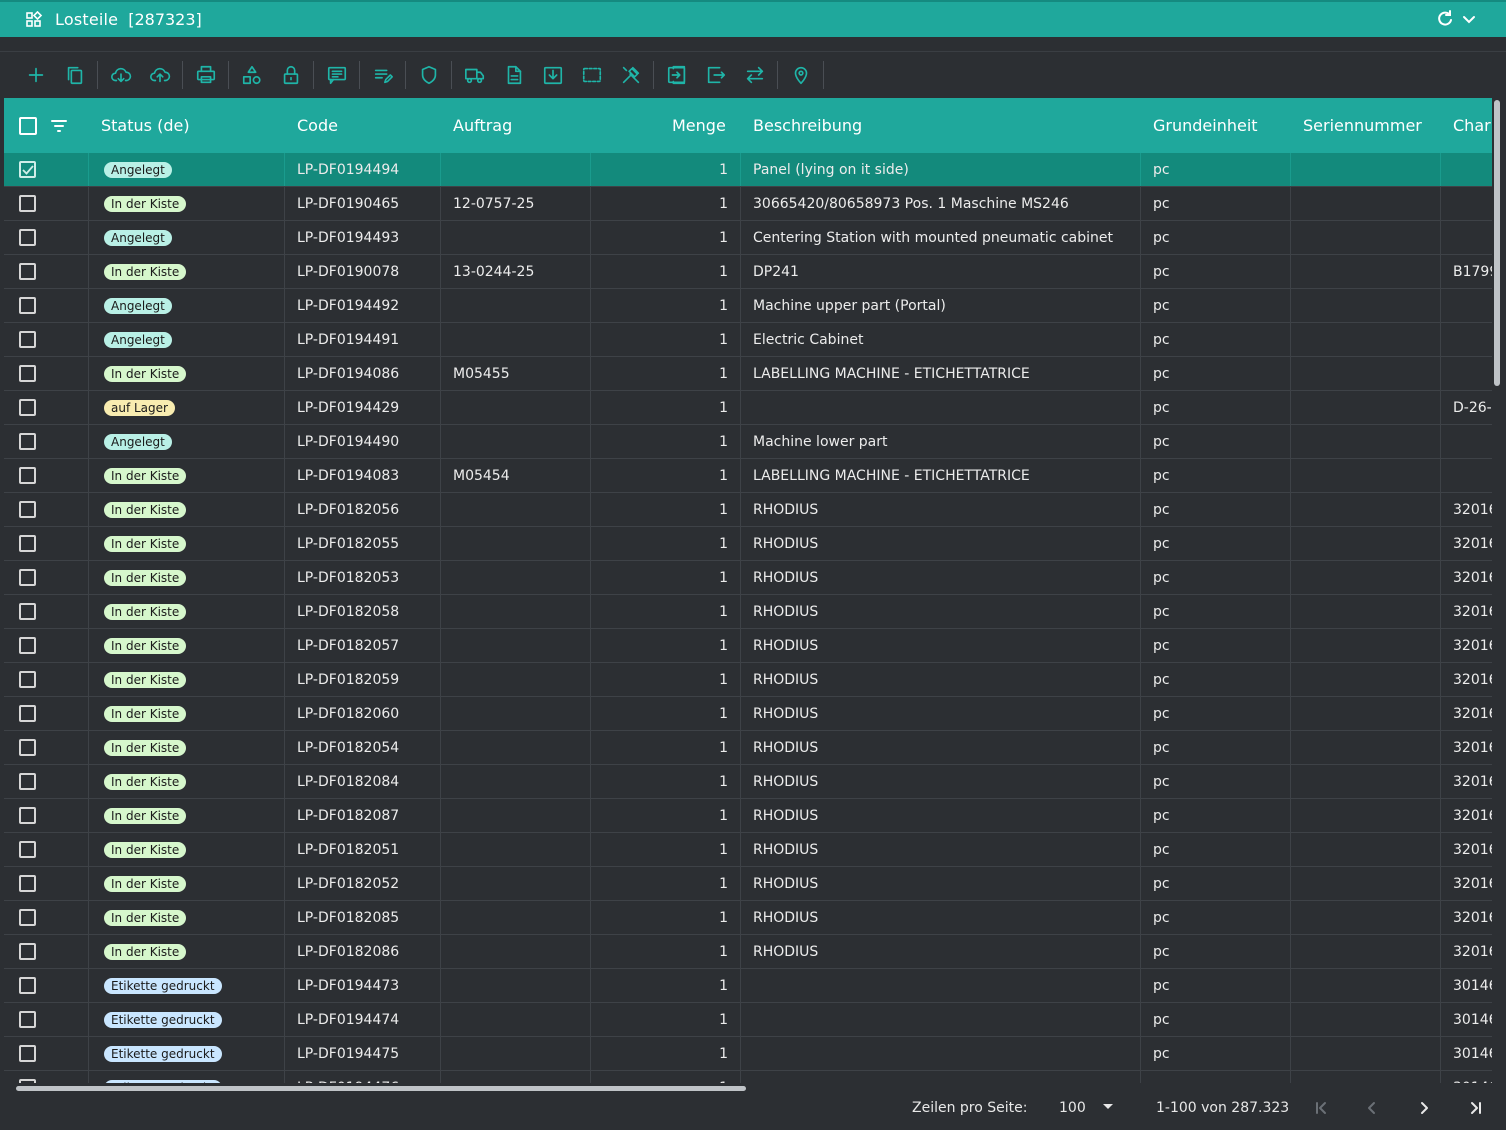  Describe the element at coordinates (1108, 1106) in the screenshot. I see `dropdown-arrow-icon` at that location.